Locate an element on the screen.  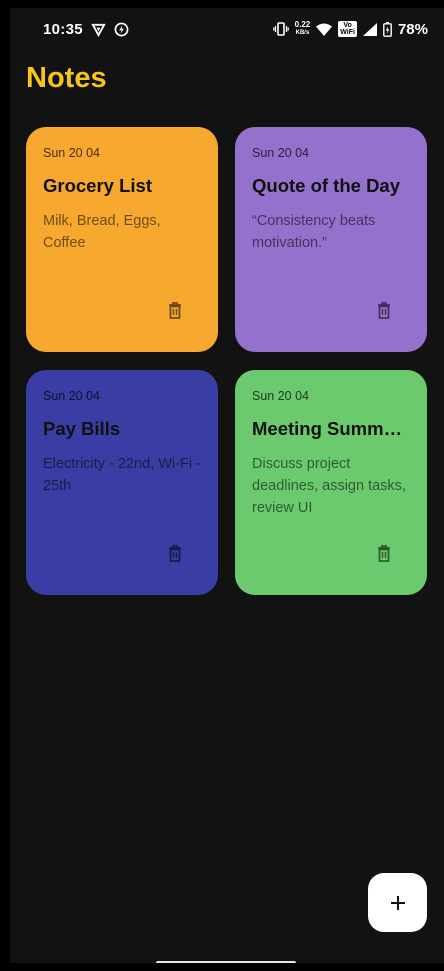
network-speed-value: 0.22 is located at coordinates (302, 24).